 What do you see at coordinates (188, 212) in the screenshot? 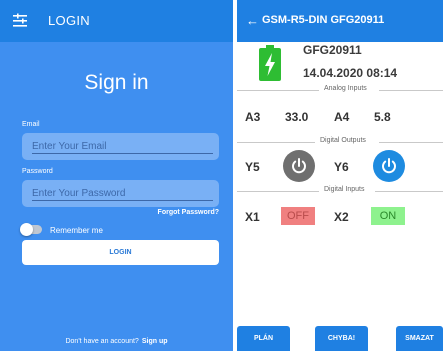
I see `forgot-password-link: Forgot Password?` at bounding box center [188, 212].